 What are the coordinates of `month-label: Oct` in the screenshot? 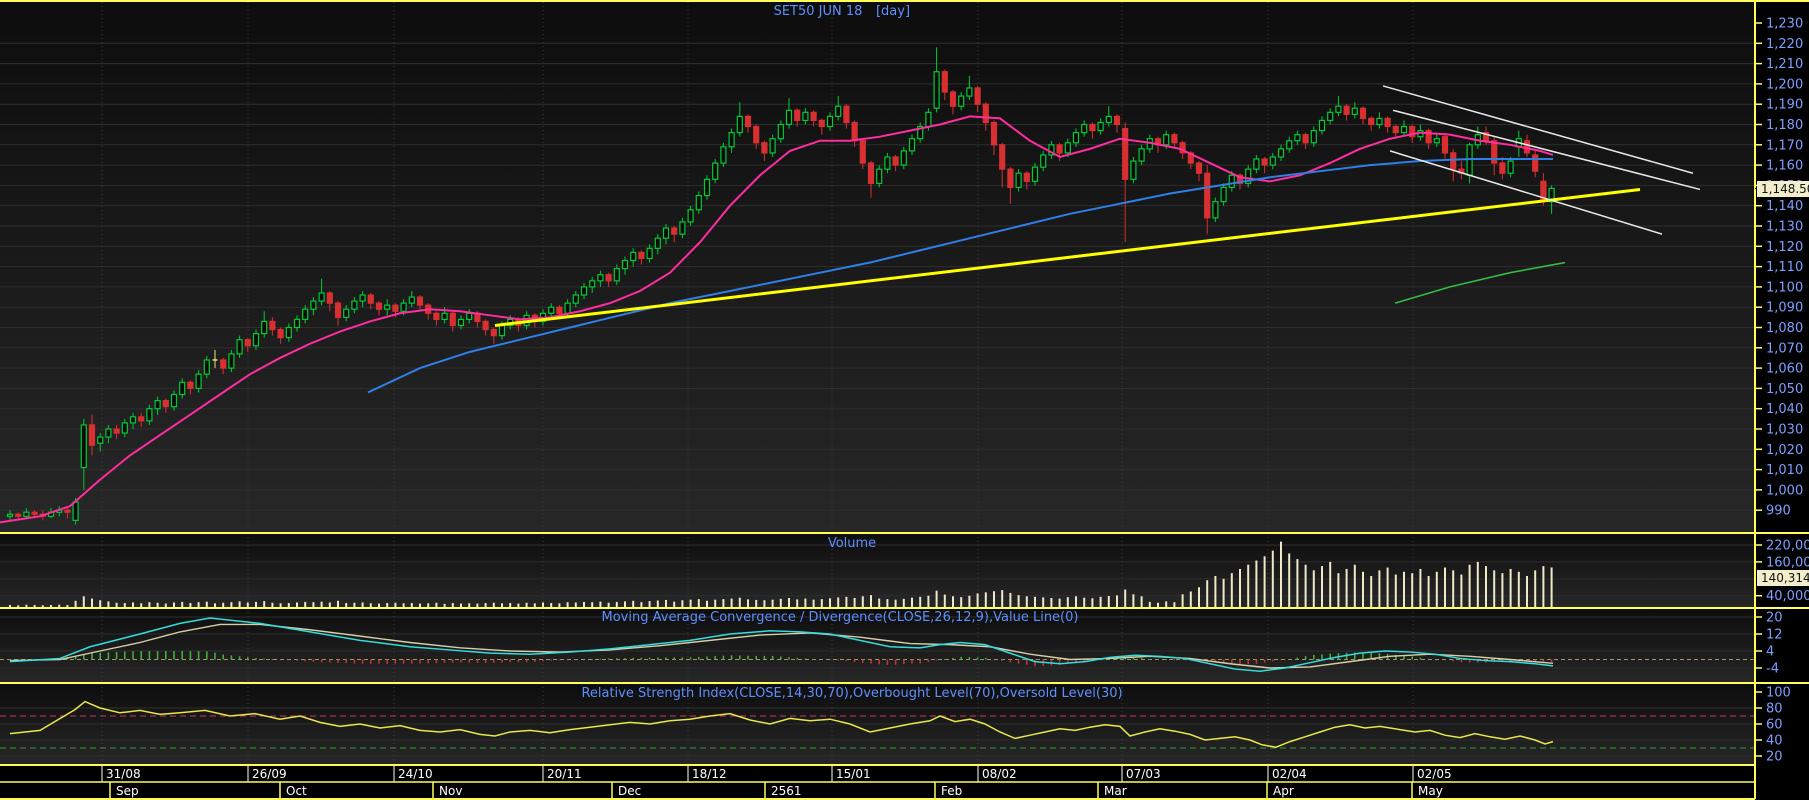 It's located at (296, 791).